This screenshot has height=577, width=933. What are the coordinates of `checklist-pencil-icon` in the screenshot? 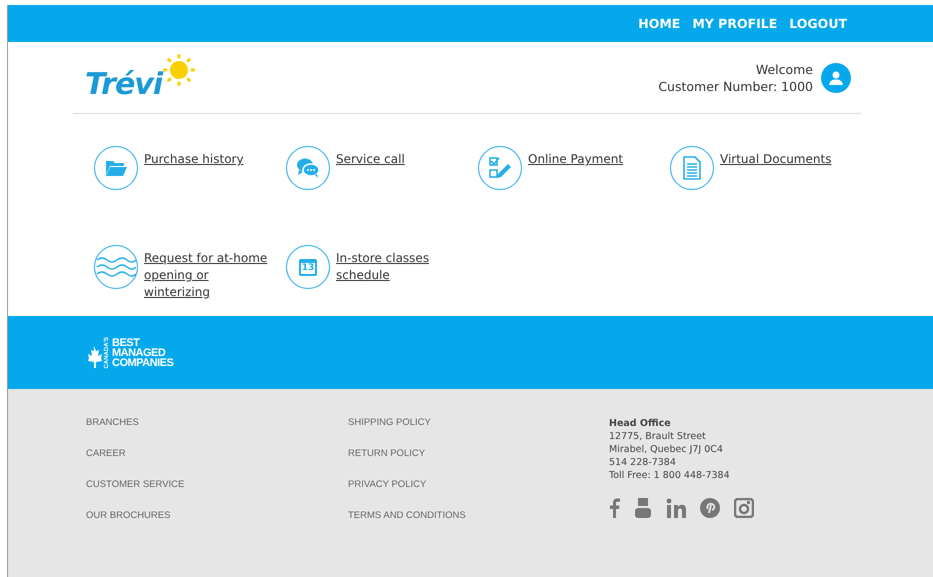 It's located at (500, 168).